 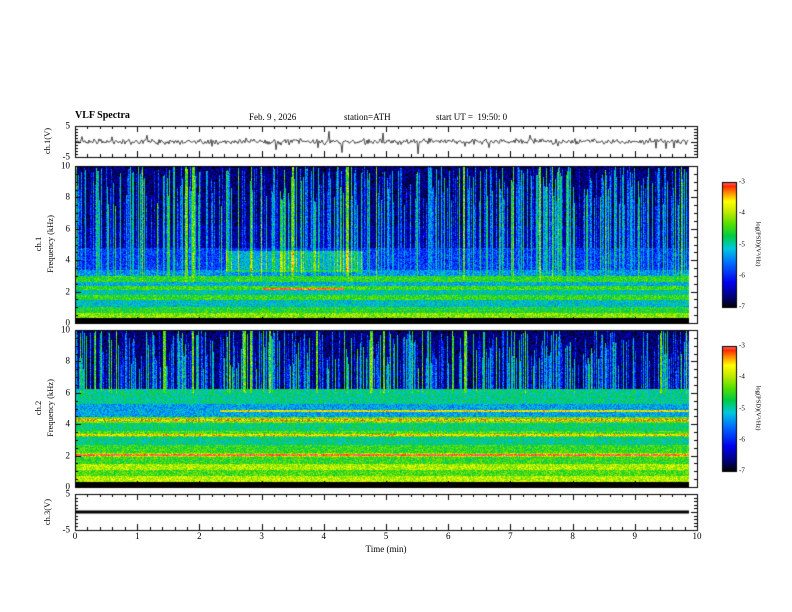 What do you see at coordinates (510, 536) in the screenshot?
I see `x-tick-label: 7` at bounding box center [510, 536].